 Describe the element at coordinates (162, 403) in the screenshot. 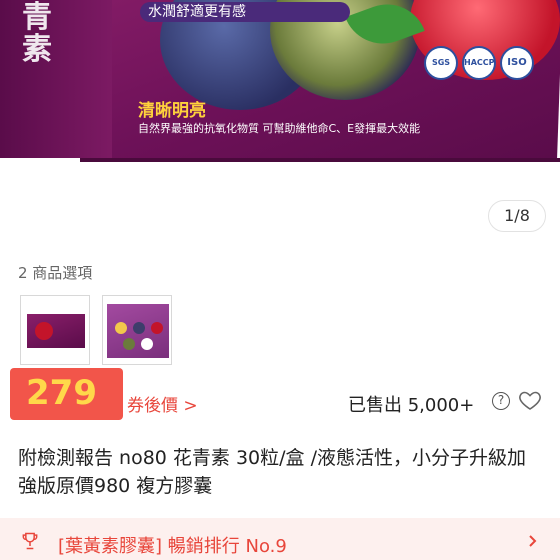

I see `coupon-price-link: 券後價 >` at that location.